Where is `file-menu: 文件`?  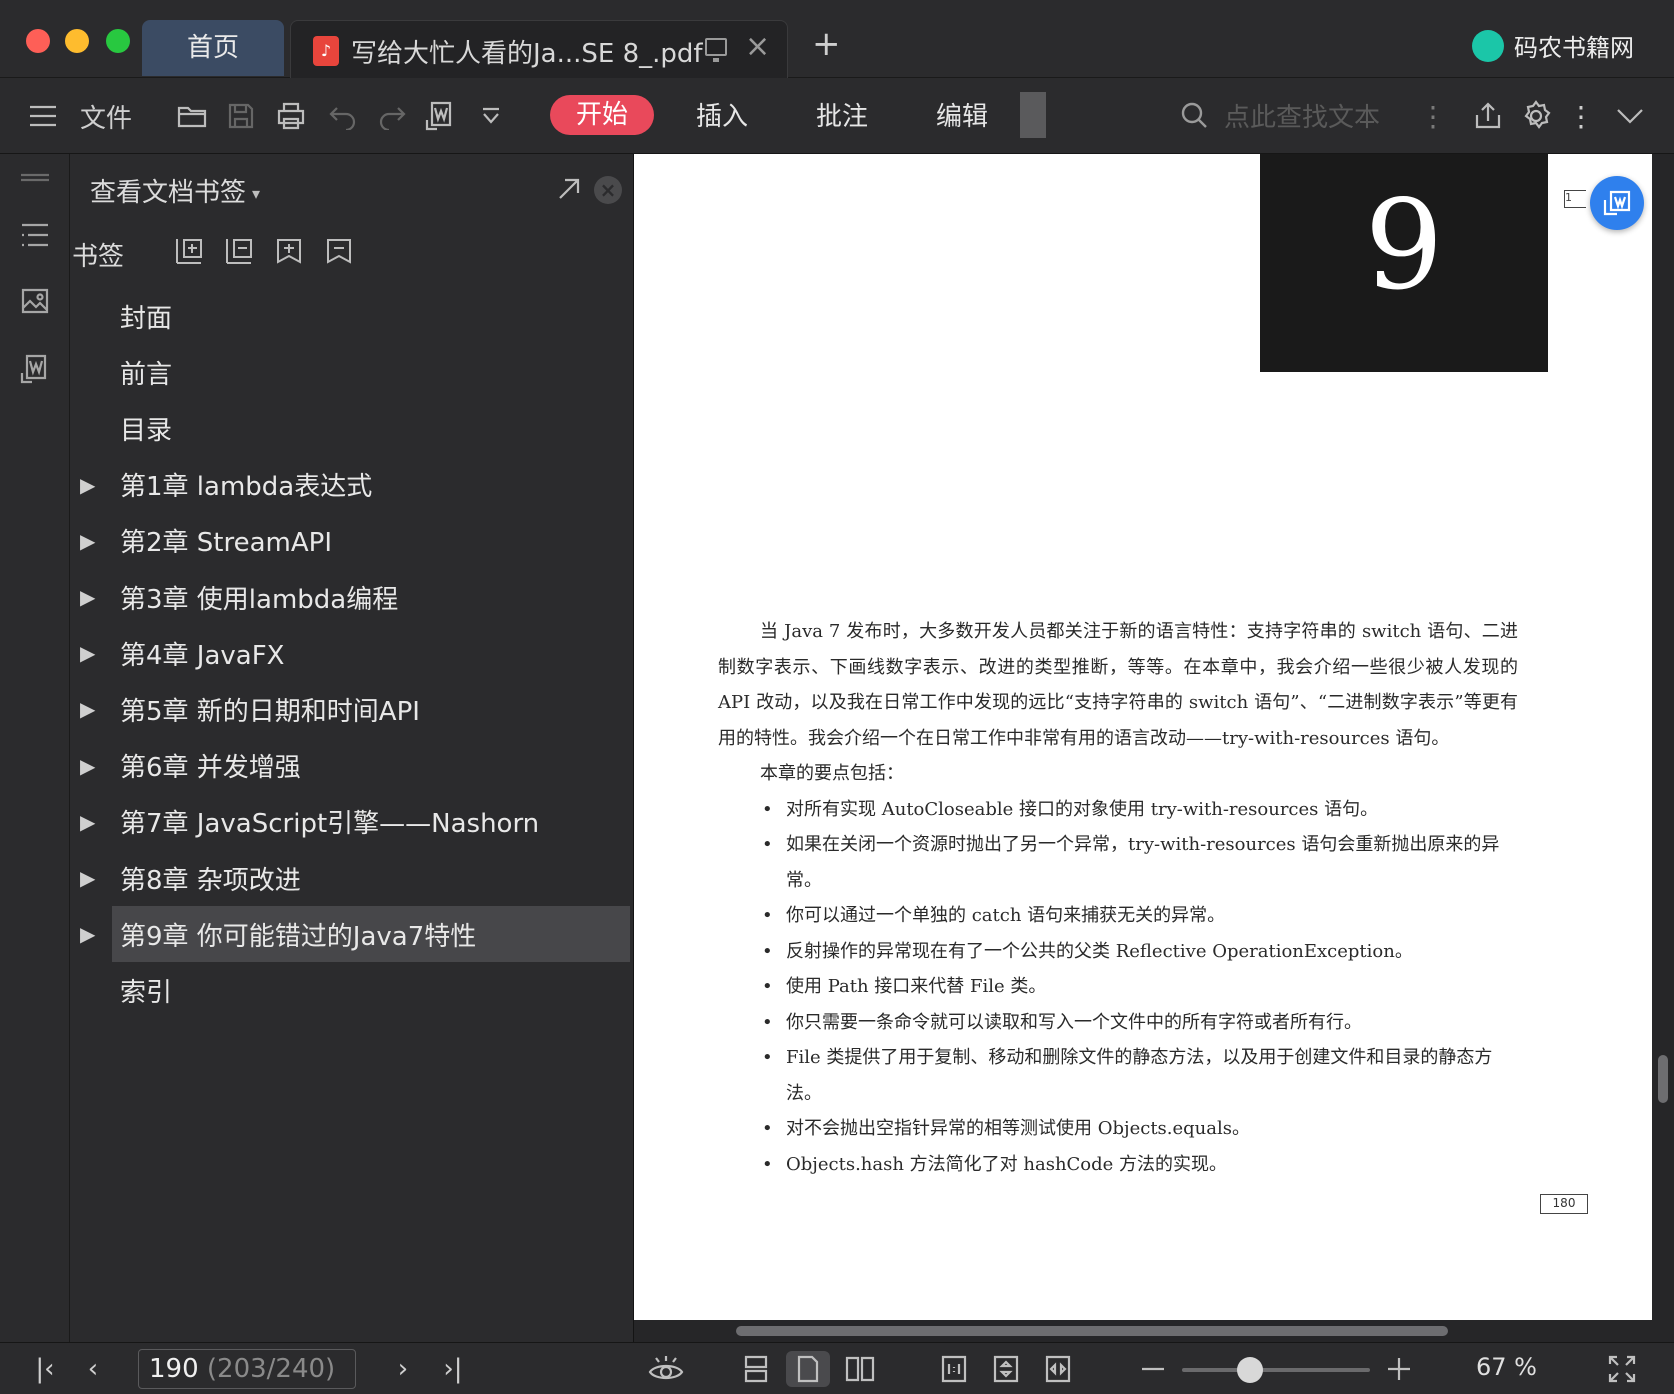 file-menu: 文件 is located at coordinates (106, 116).